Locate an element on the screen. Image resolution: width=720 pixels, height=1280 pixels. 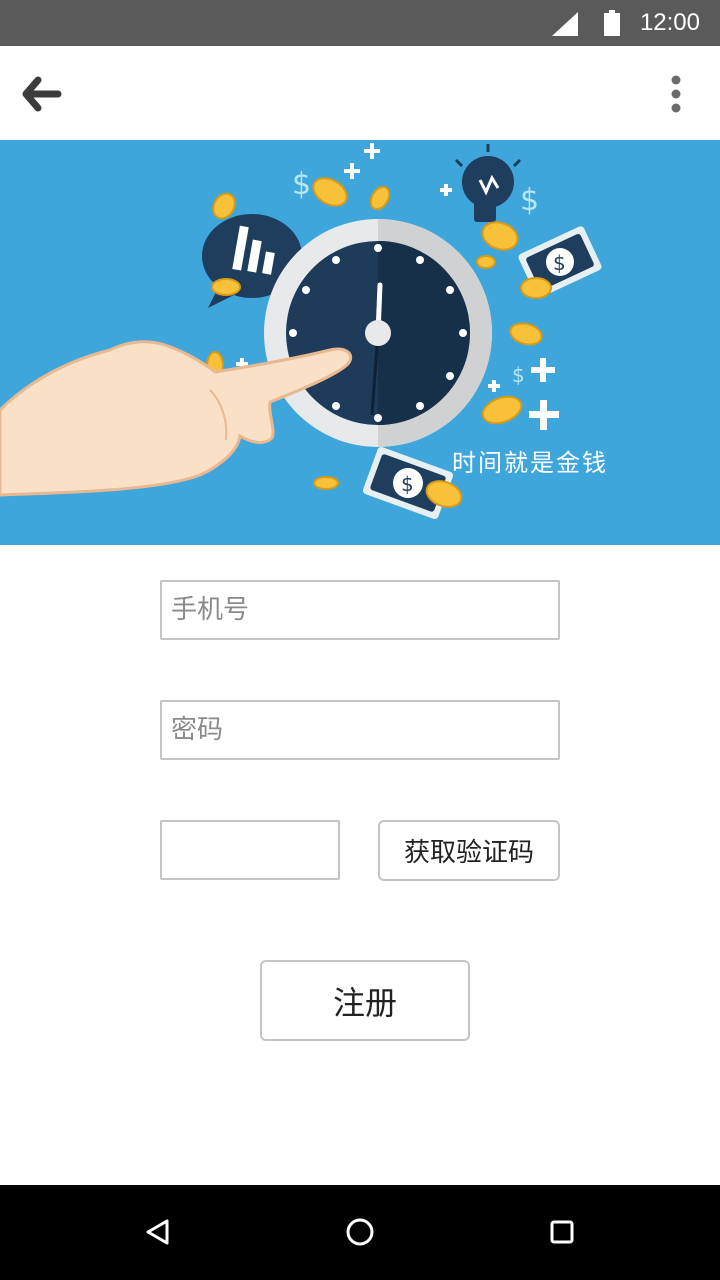
back-triangle-icon is located at coordinates (157, 1232).